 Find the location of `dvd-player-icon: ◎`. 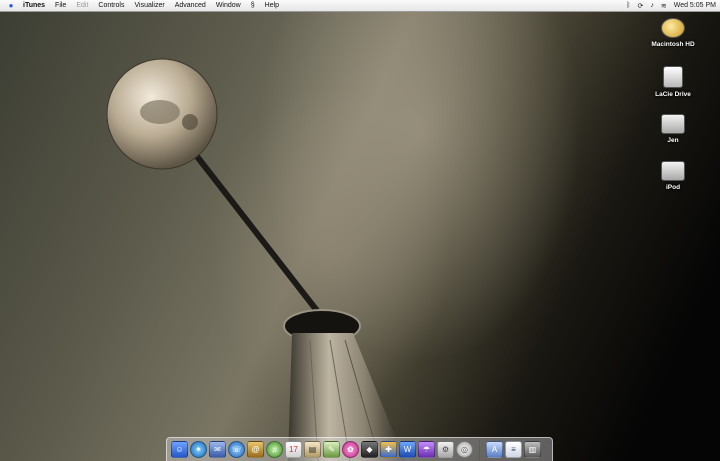

dvd-player-icon: ◎ is located at coordinates (464, 449).